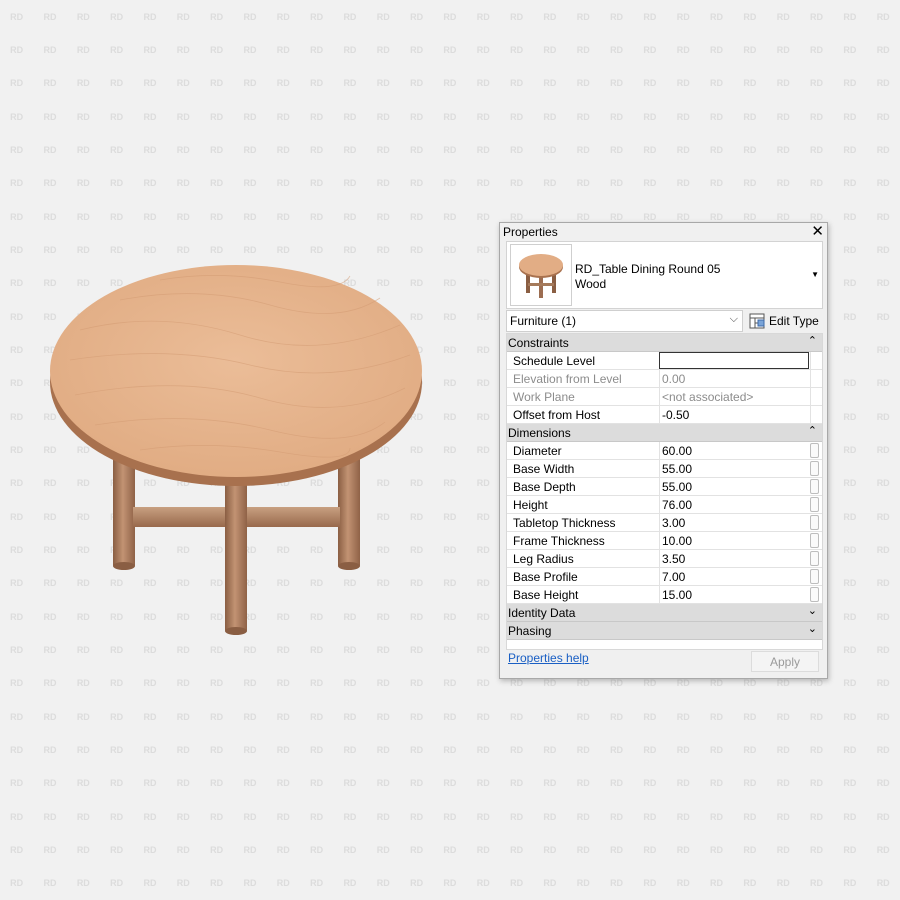 This screenshot has height=900, width=900. Describe the element at coordinates (543, 559) in the screenshot. I see `property-name: Leg Radius` at that location.